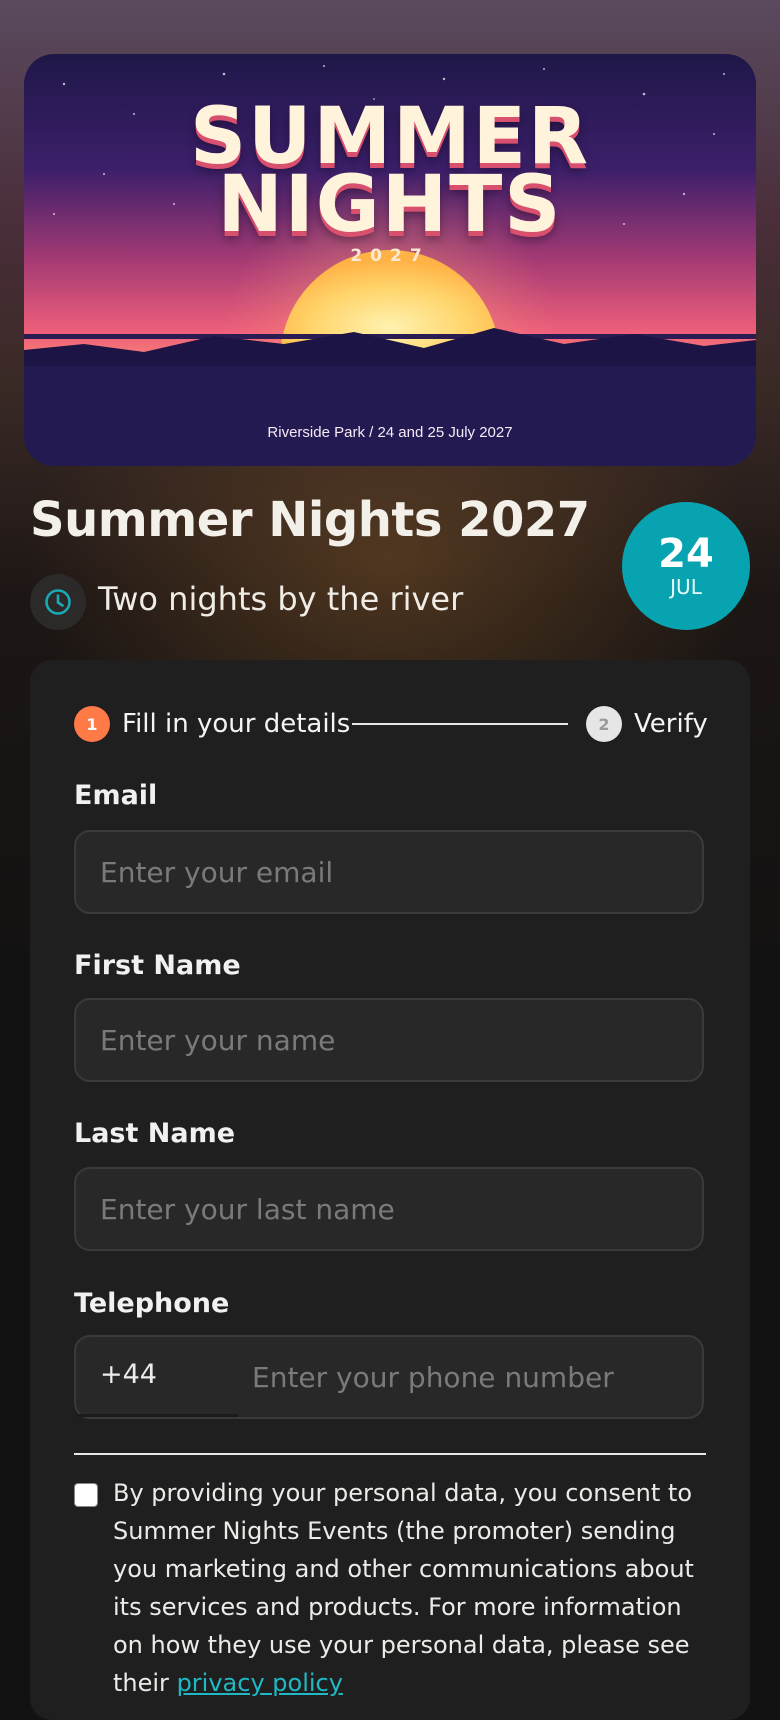 The height and width of the screenshot is (1720, 780). I want to click on date-day: 24, so click(686, 554).